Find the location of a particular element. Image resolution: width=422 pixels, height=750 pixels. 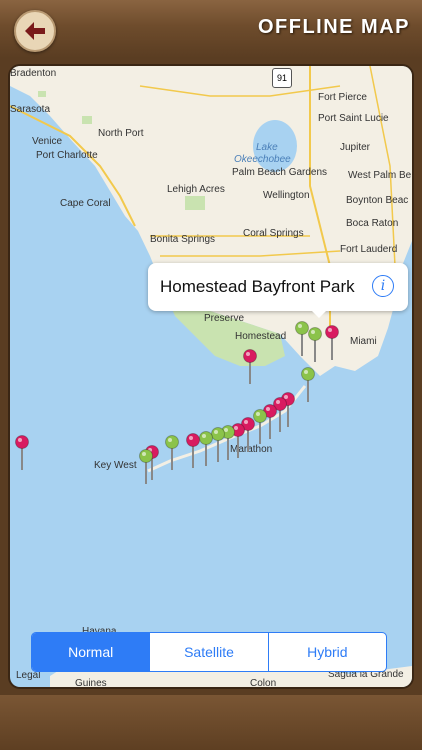

bottom-bar is located at coordinates (211, 722).